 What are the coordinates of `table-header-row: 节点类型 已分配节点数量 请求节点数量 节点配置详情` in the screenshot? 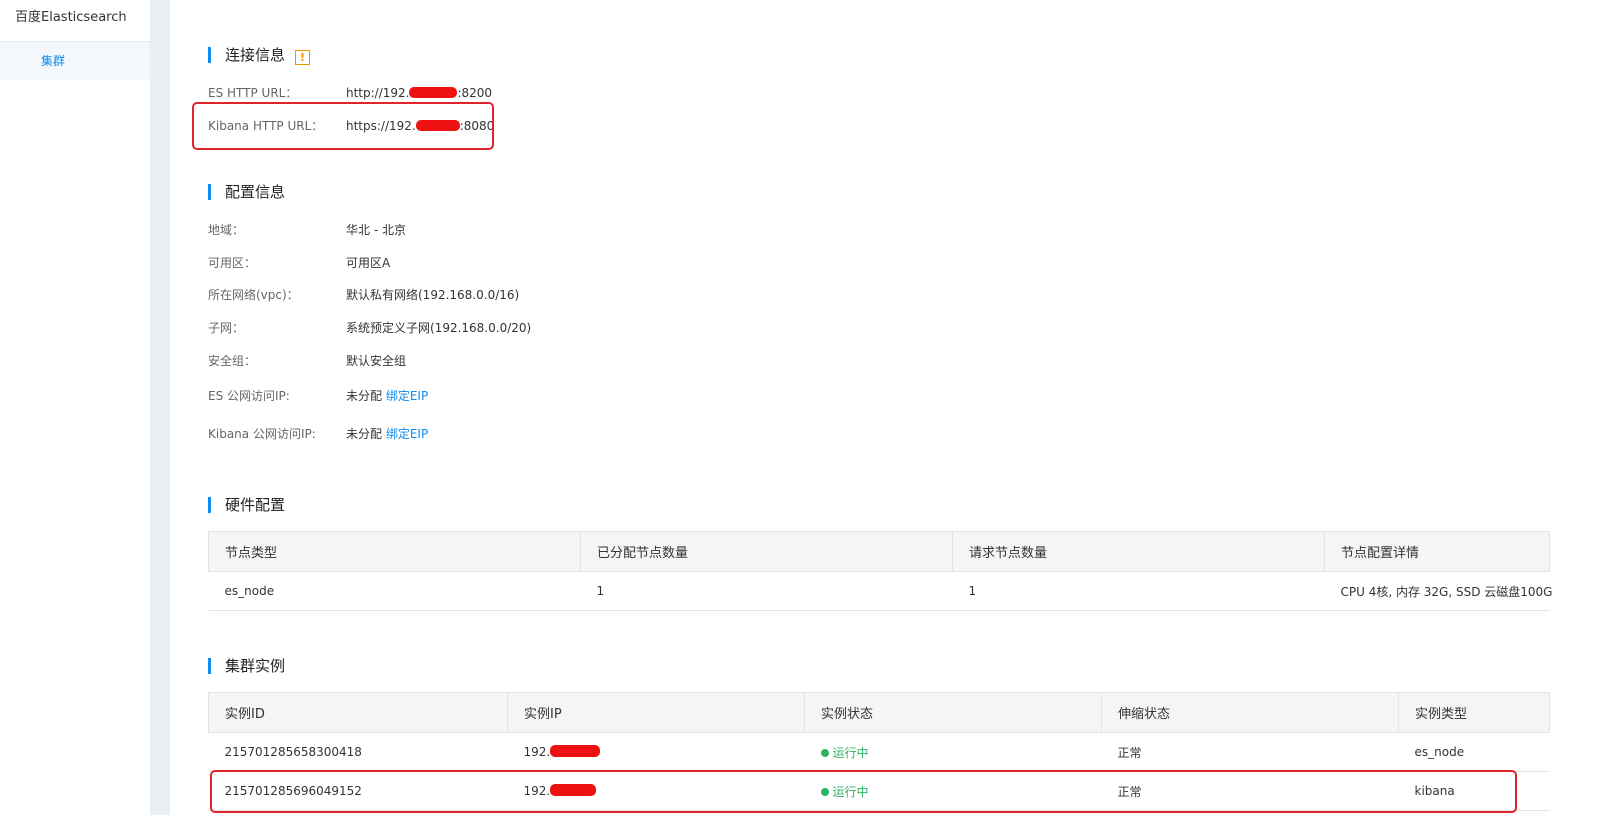 It's located at (879, 551).